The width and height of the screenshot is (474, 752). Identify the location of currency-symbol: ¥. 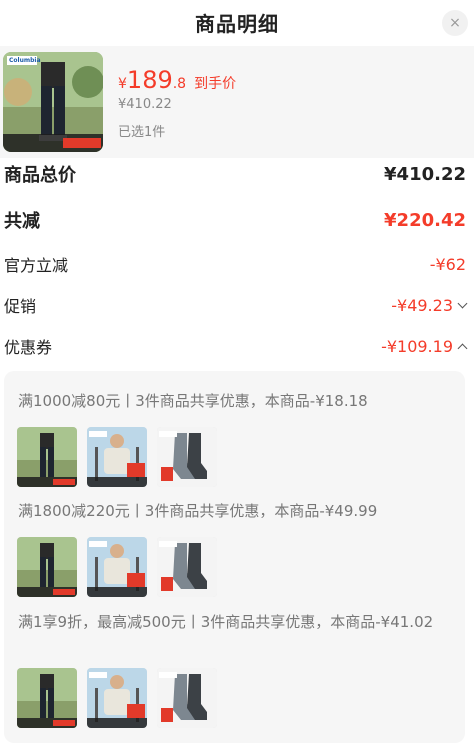
(122, 84).